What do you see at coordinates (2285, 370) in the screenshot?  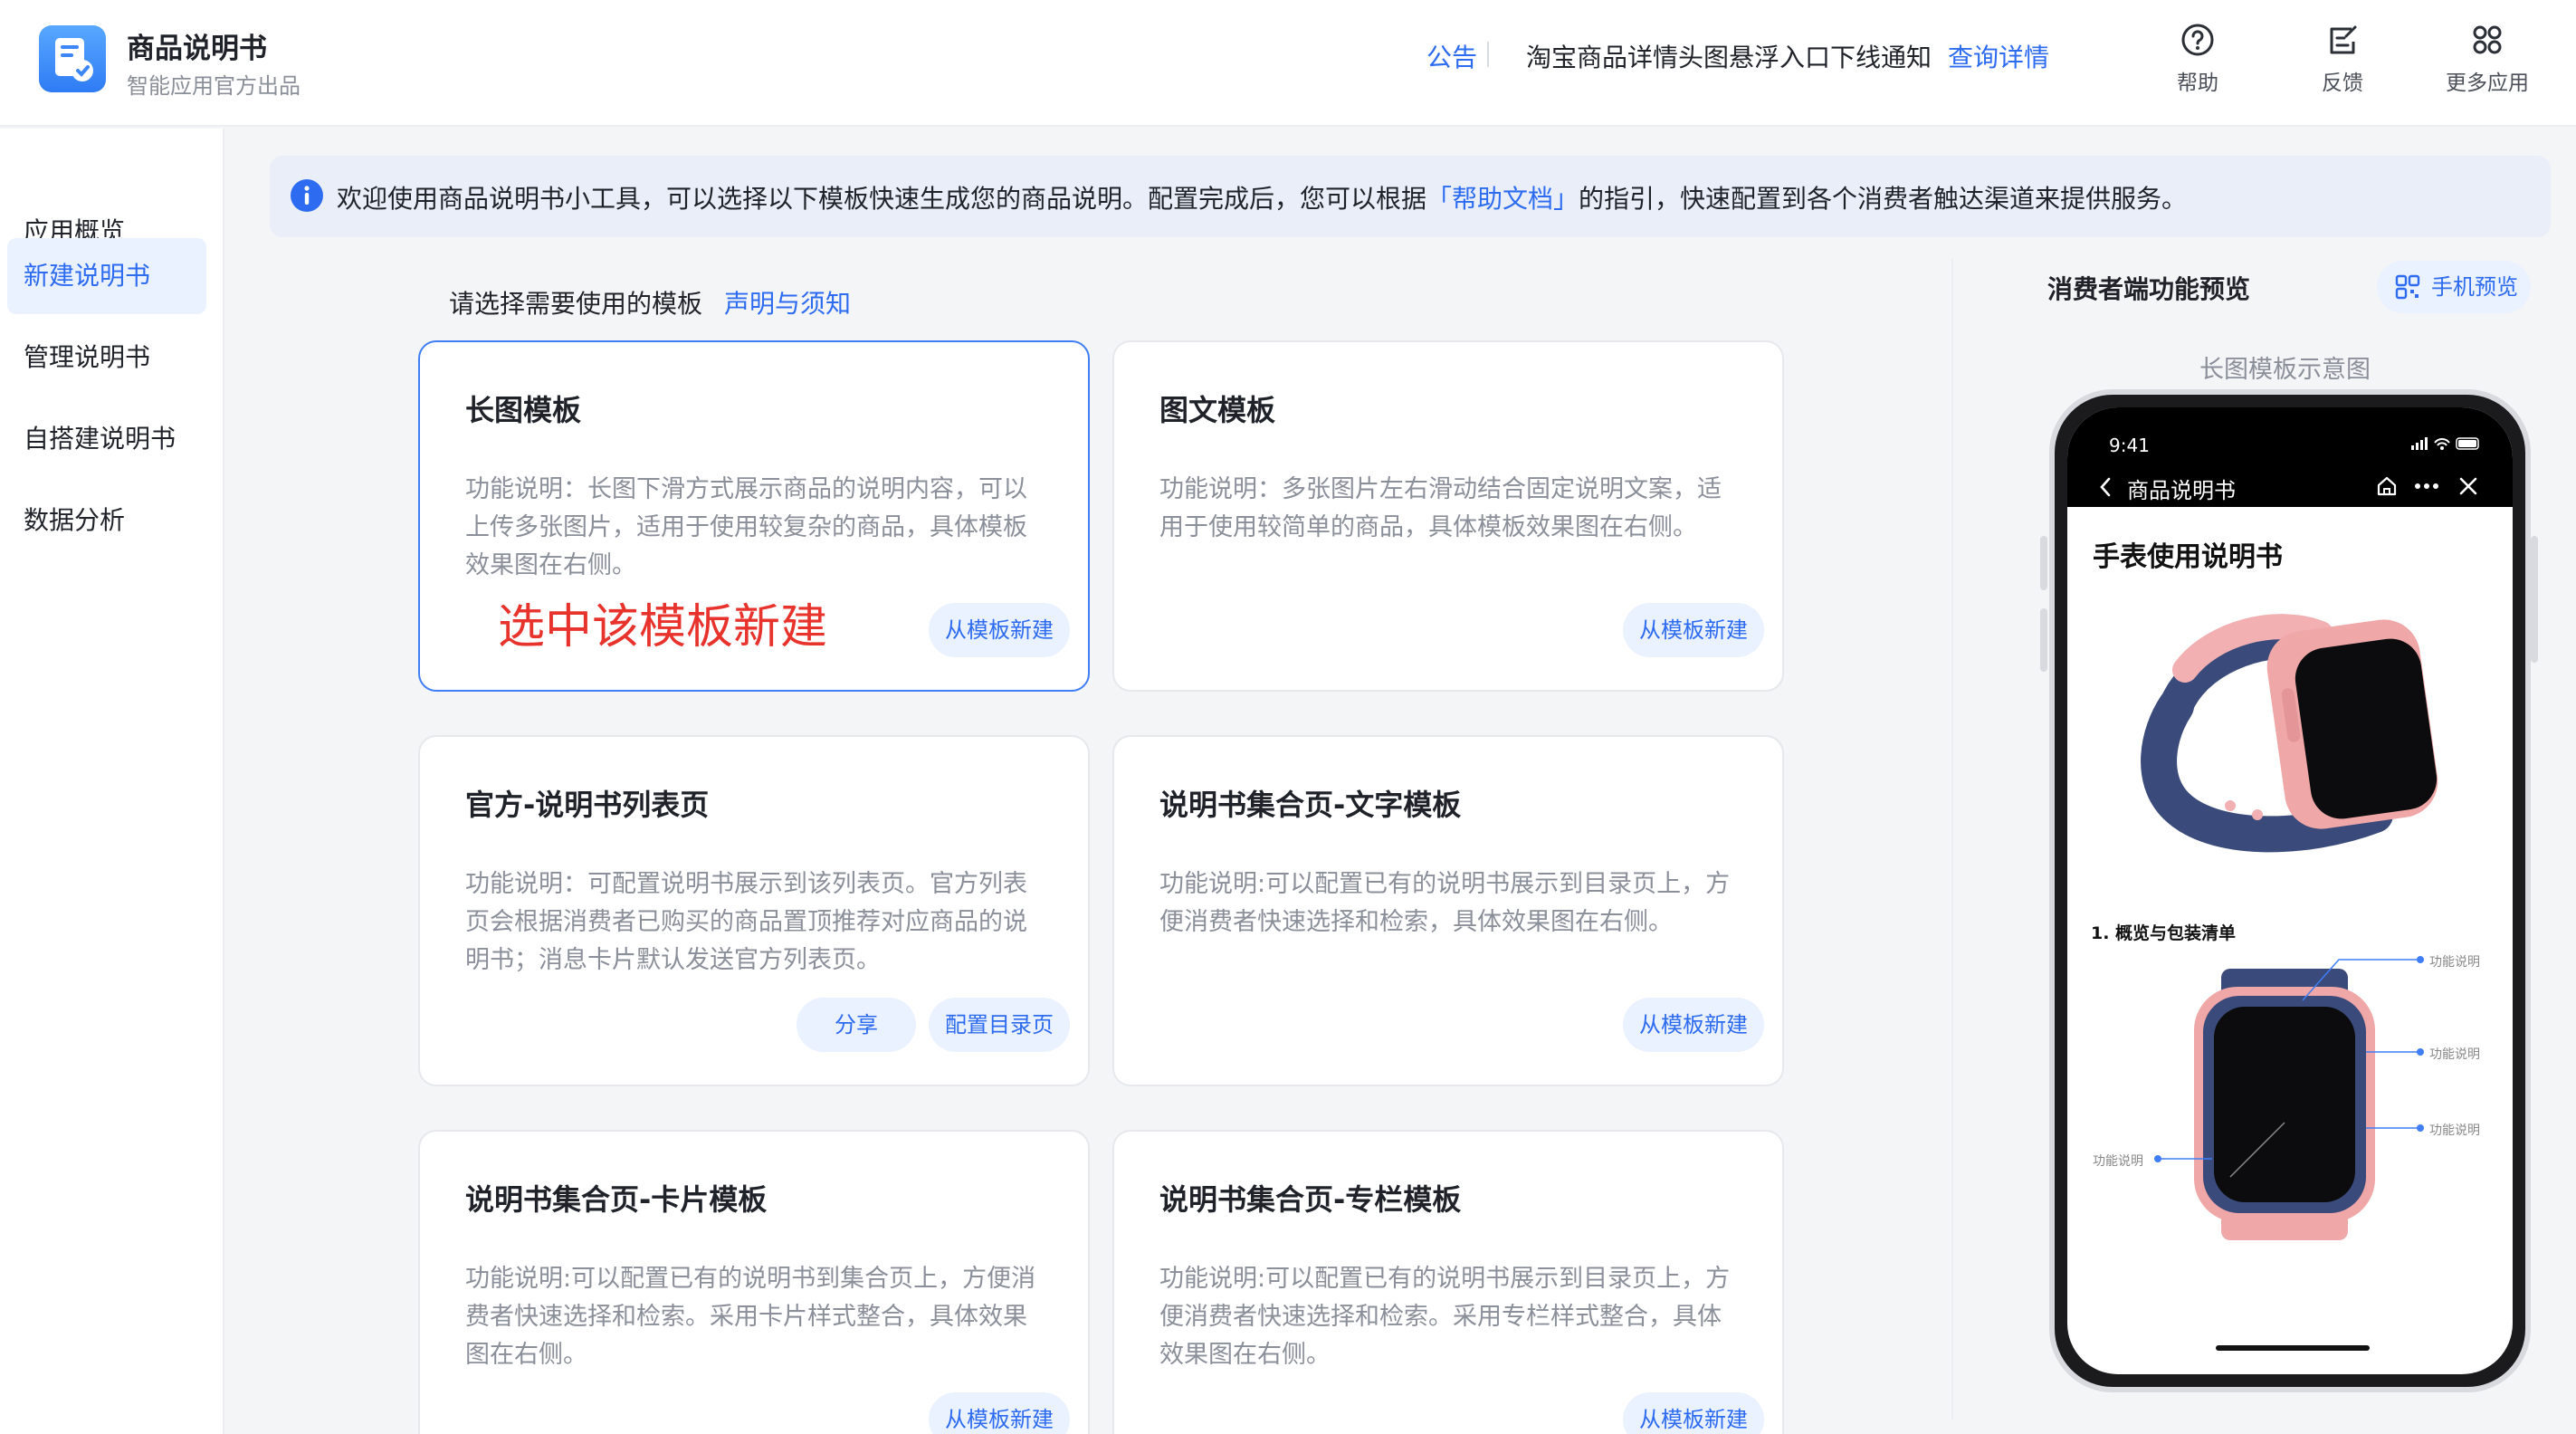 I see `preview-subtitle: 长图模板示意图` at bounding box center [2285, 370].